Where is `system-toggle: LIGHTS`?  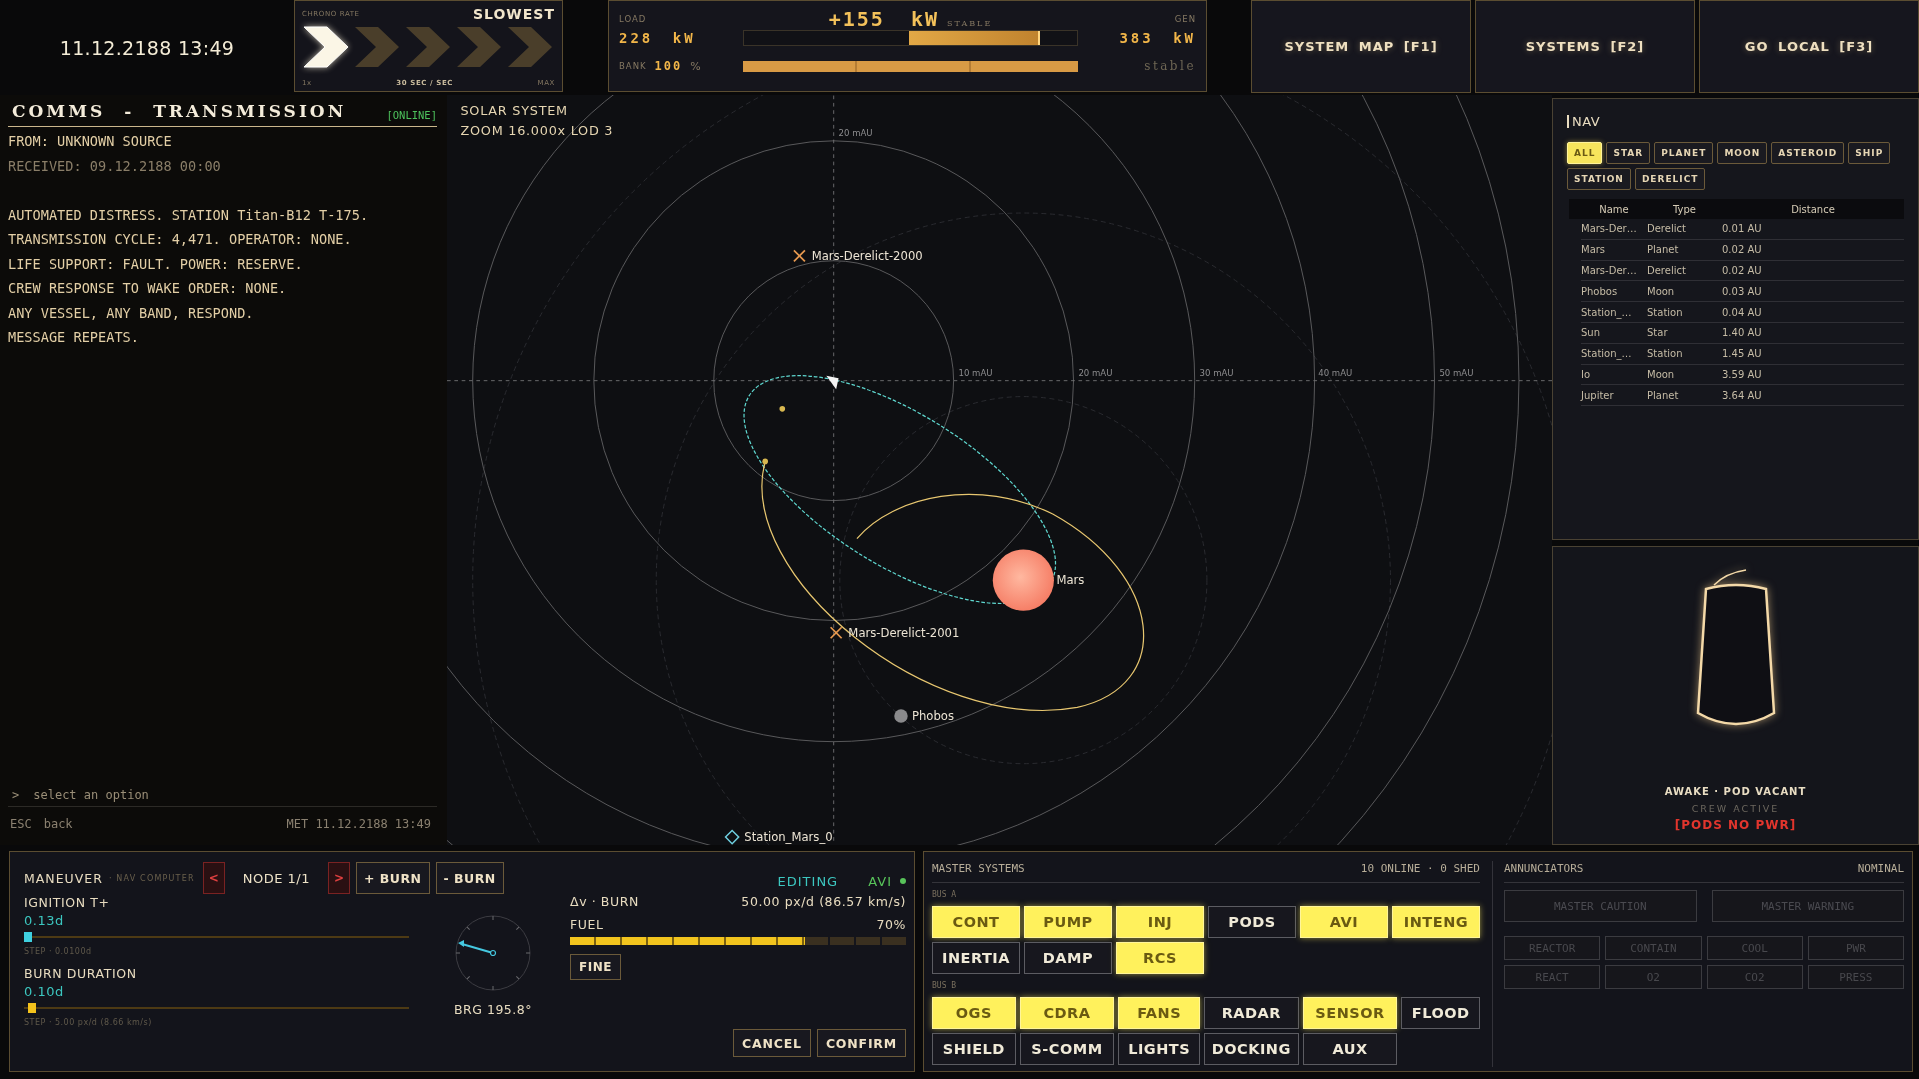 system-toggle: LIGHTS is located at coordinates (1159, 1049).